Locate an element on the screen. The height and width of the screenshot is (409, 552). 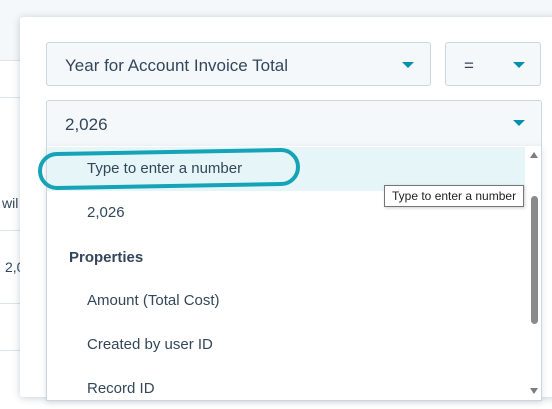
annotation-circle is located at coordinates (169, 169).